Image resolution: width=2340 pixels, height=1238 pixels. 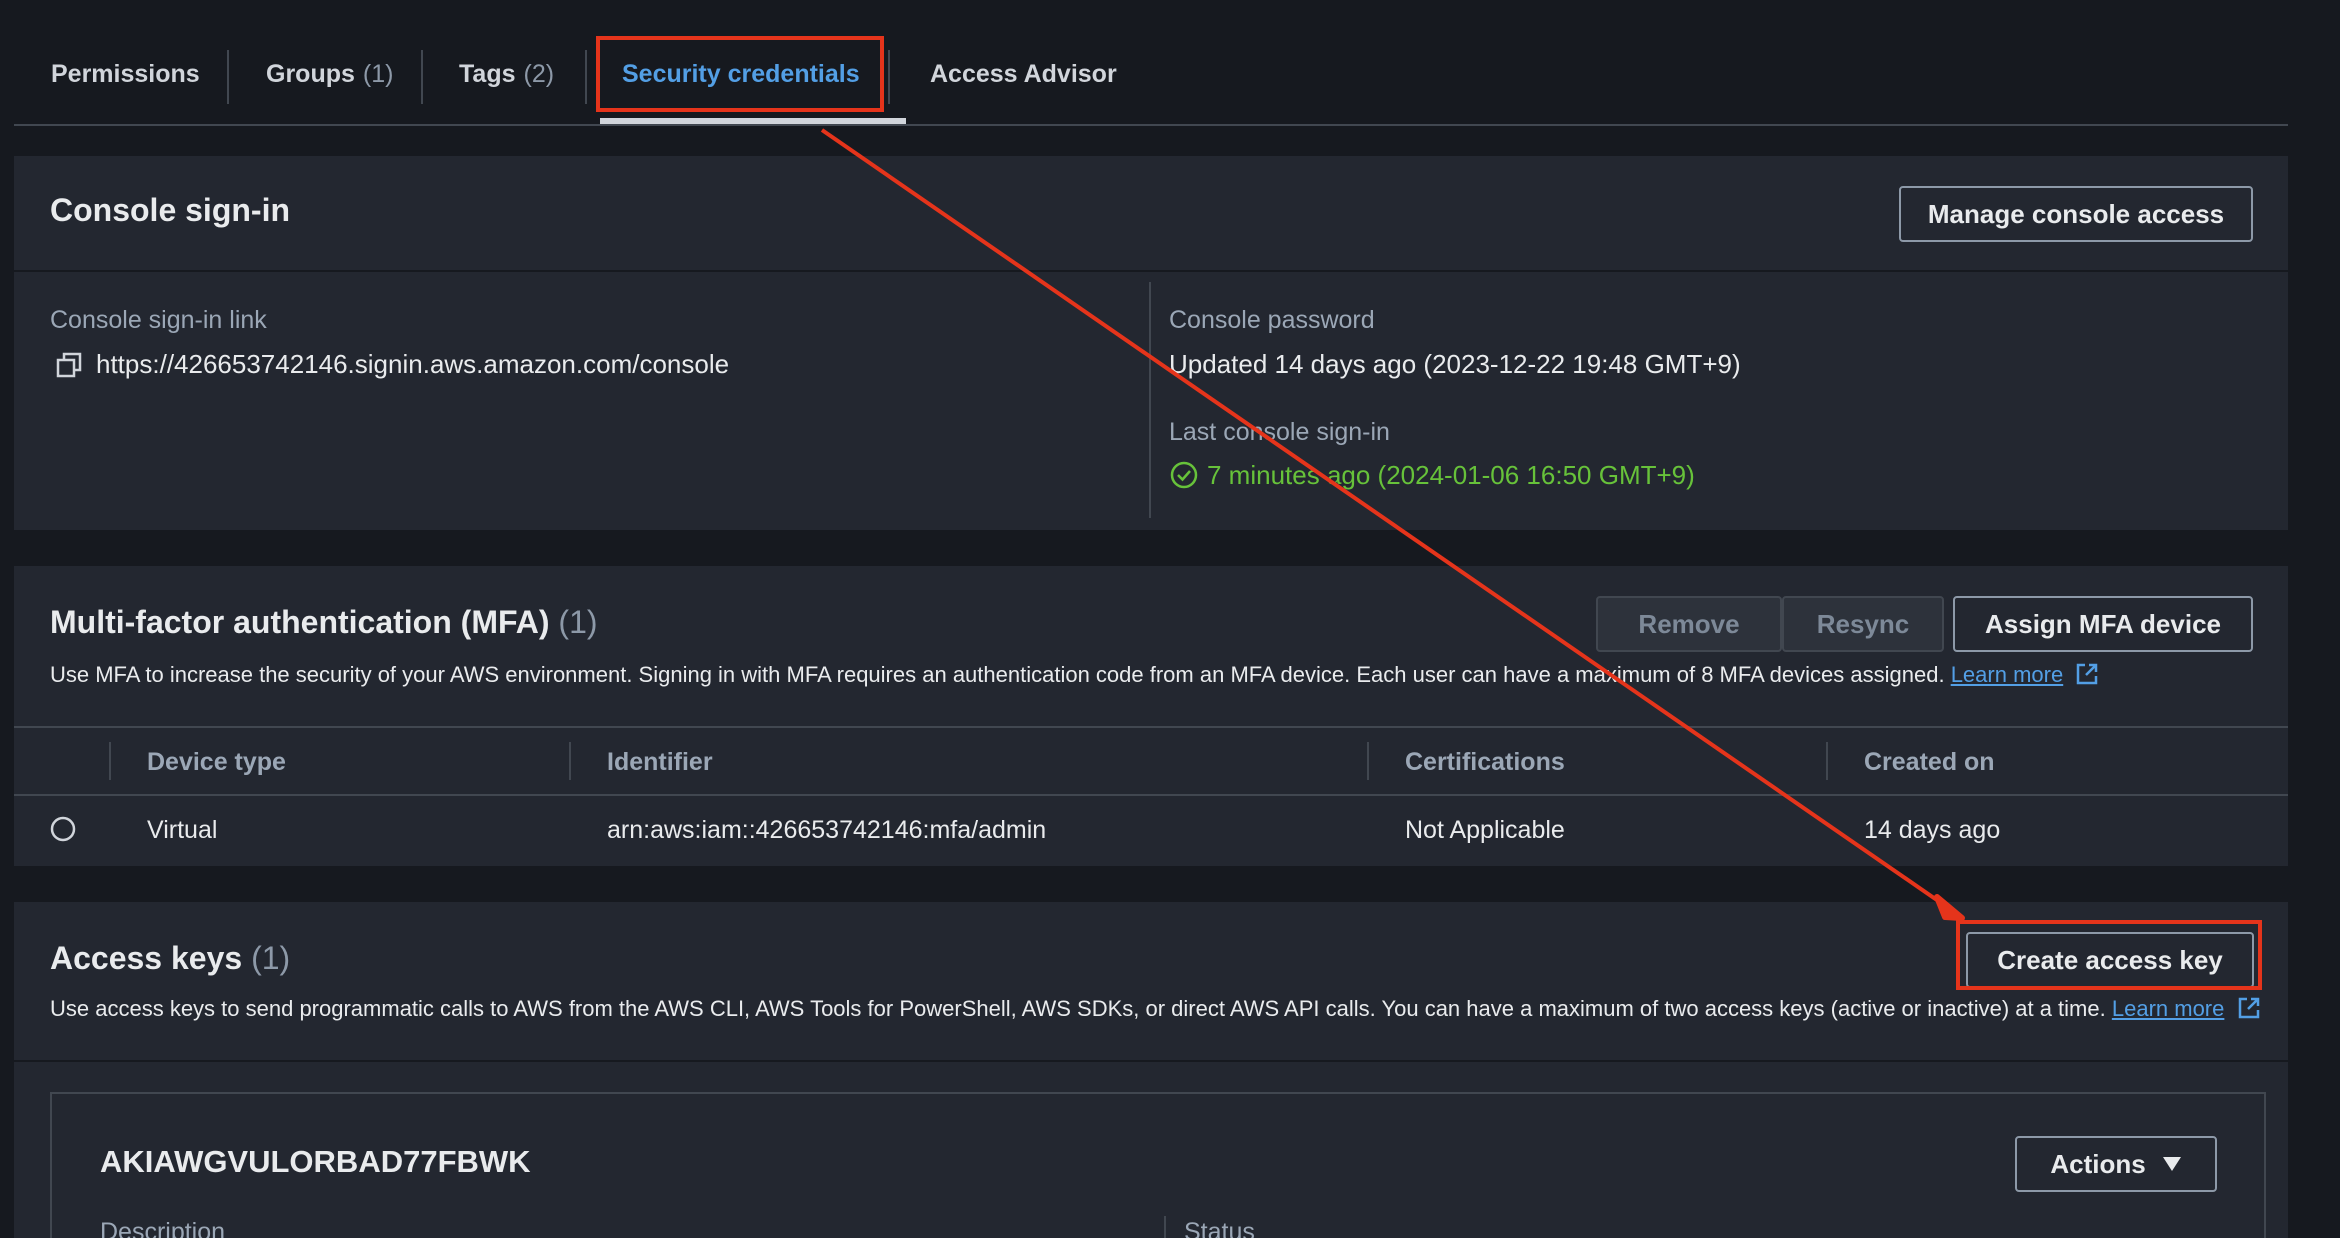 I want to click on actions-dropdown-button: Actions, so click(x=2116, y=1164).